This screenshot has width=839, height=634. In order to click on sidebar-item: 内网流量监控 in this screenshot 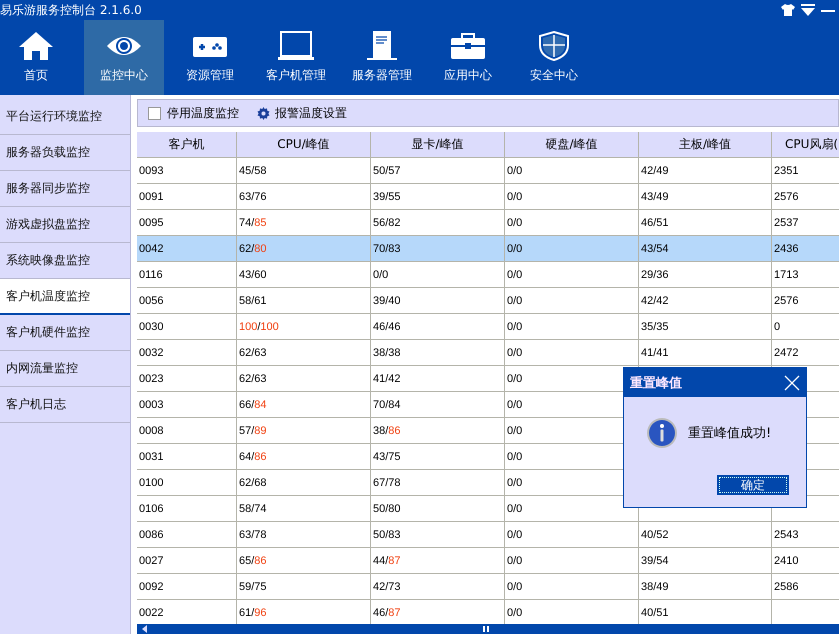, I will do `click(65, 369)`.